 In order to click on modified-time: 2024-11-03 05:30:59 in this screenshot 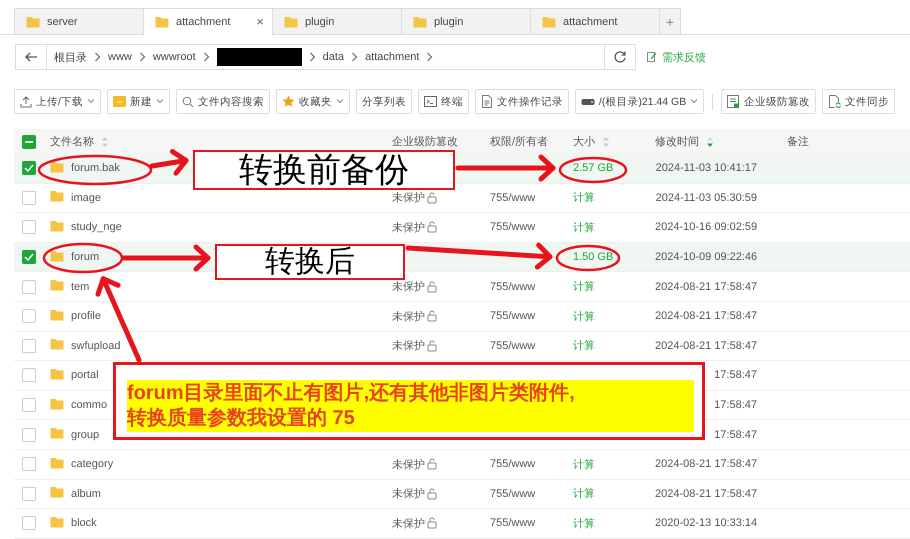, I will do `click(706, 198)`.